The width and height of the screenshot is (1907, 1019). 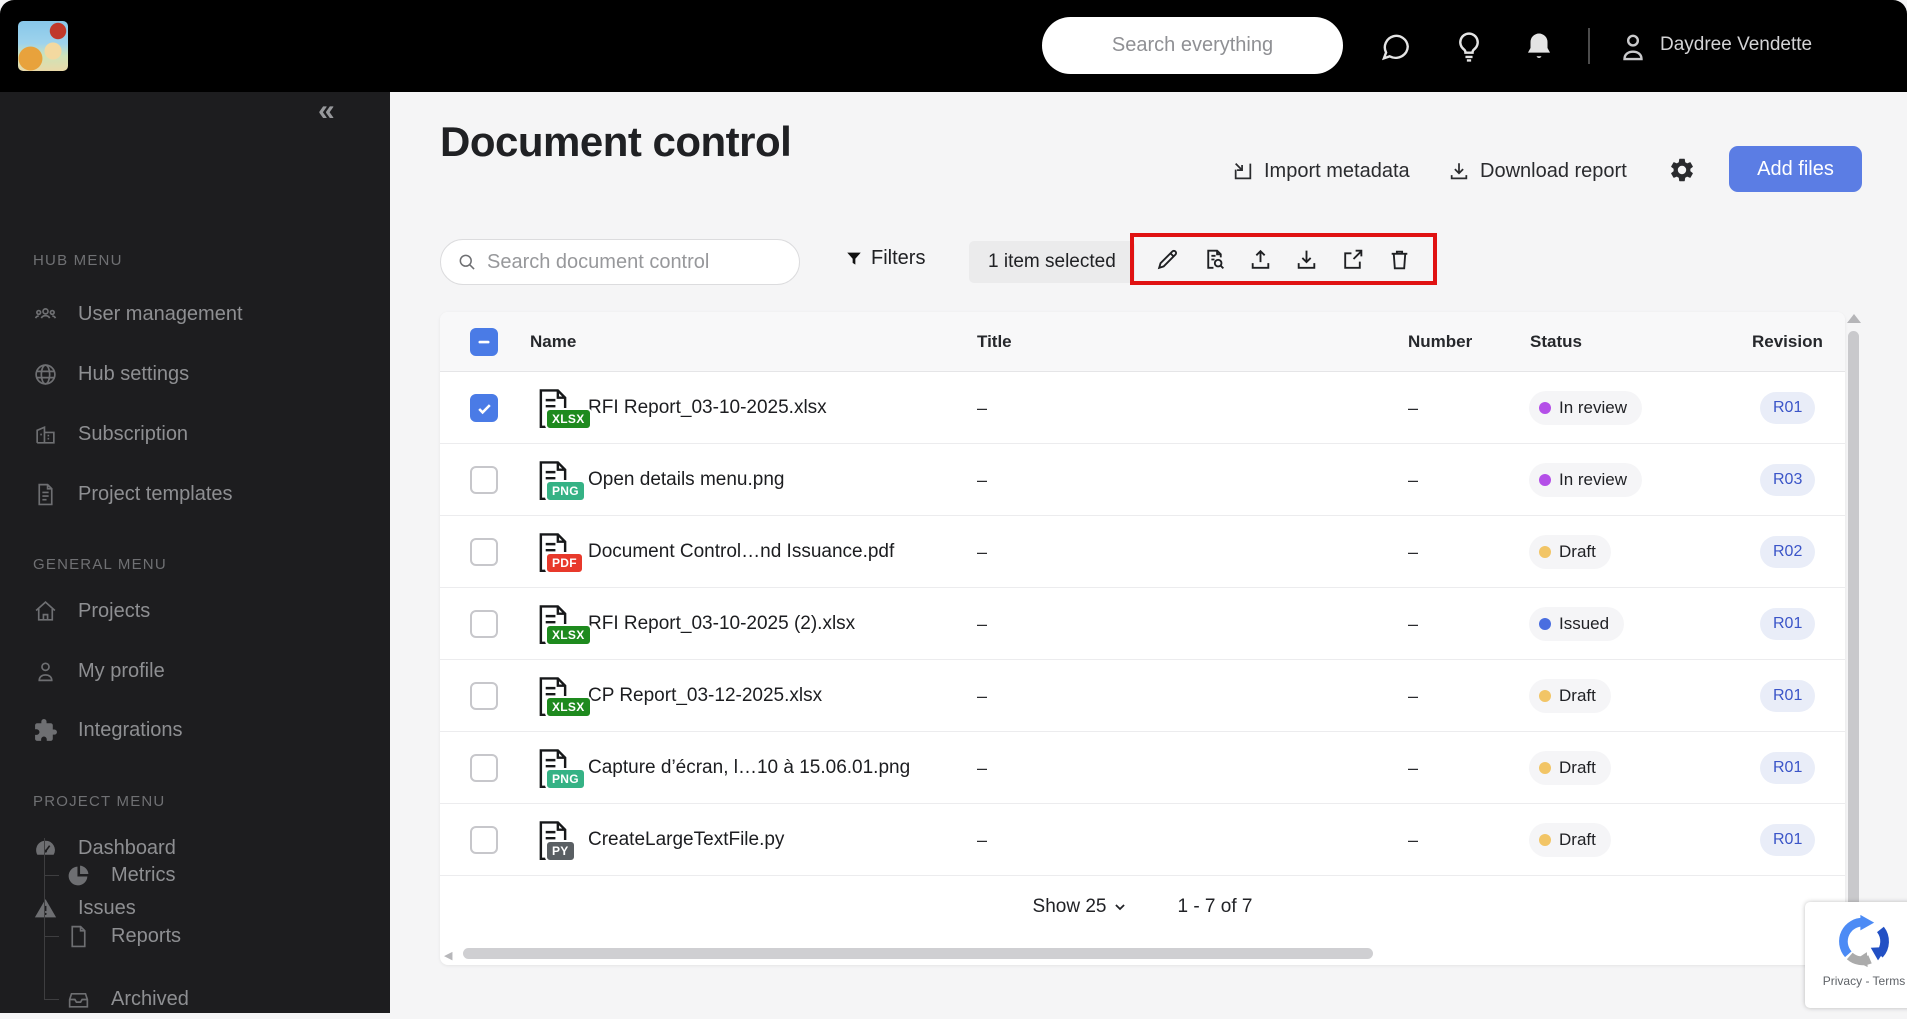 What do you see at coordinates (560, 553) in the screenshot?
I see `file-type-icon: PDF` at bounding box center [560, 553].